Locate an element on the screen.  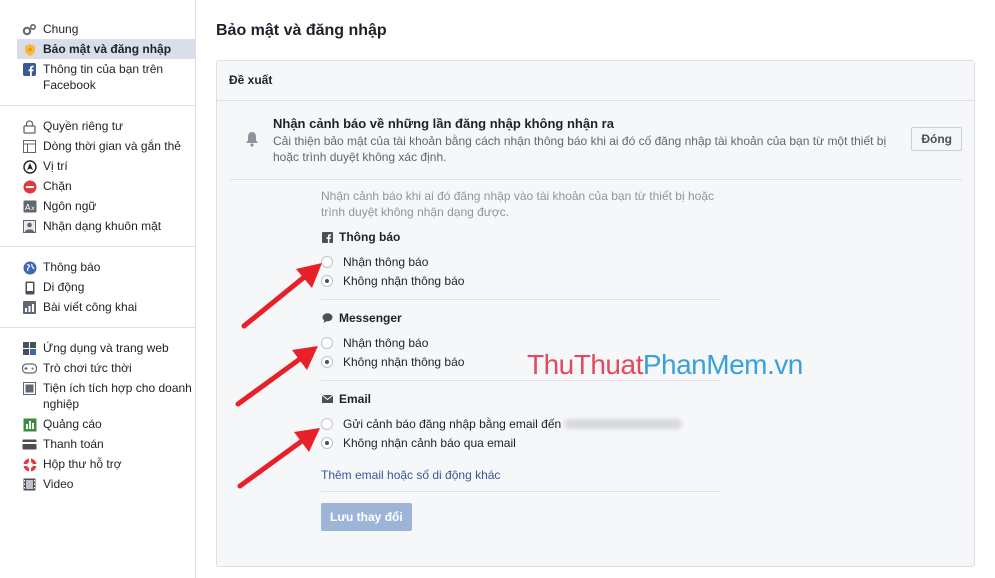
sidebar-item-video: Video is located at coordinates (97, 484).